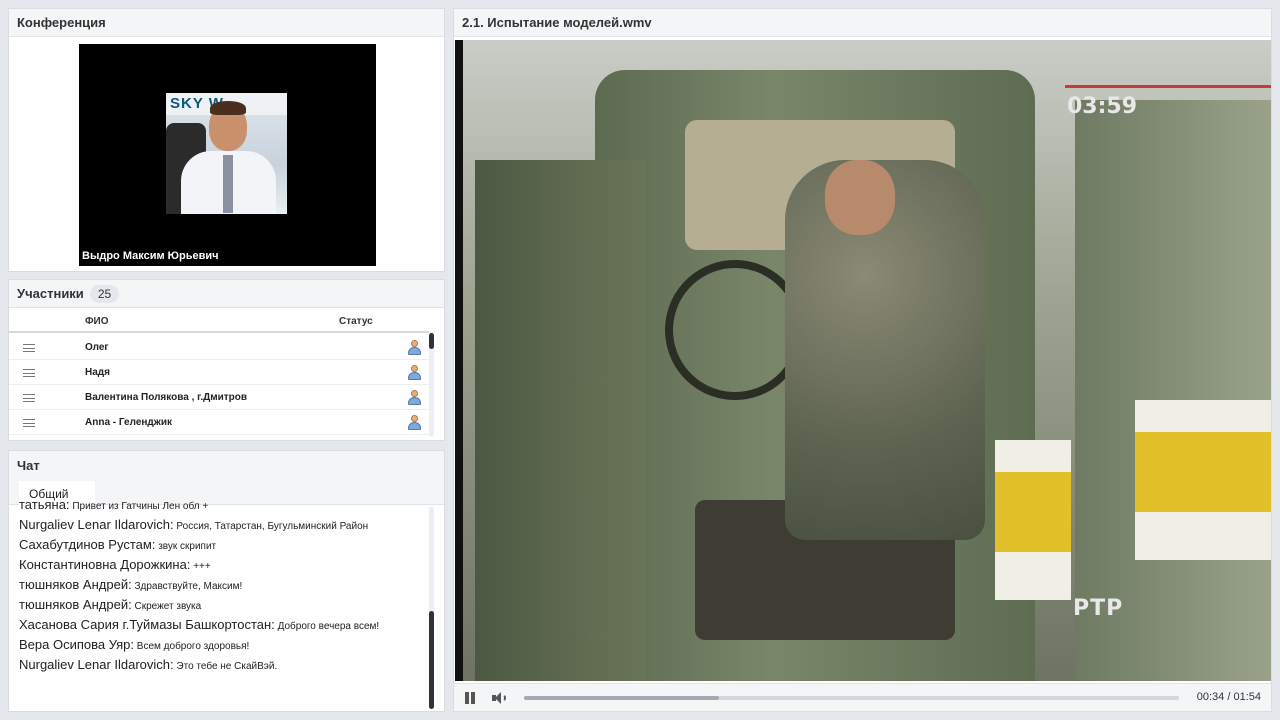 The width and height of the screenshot is (1280, 720). What do you see at coordinates (129, 422) in the screenshot?
I see `participant-name: Anna - Геленджик` at bounding box center [129, 422].